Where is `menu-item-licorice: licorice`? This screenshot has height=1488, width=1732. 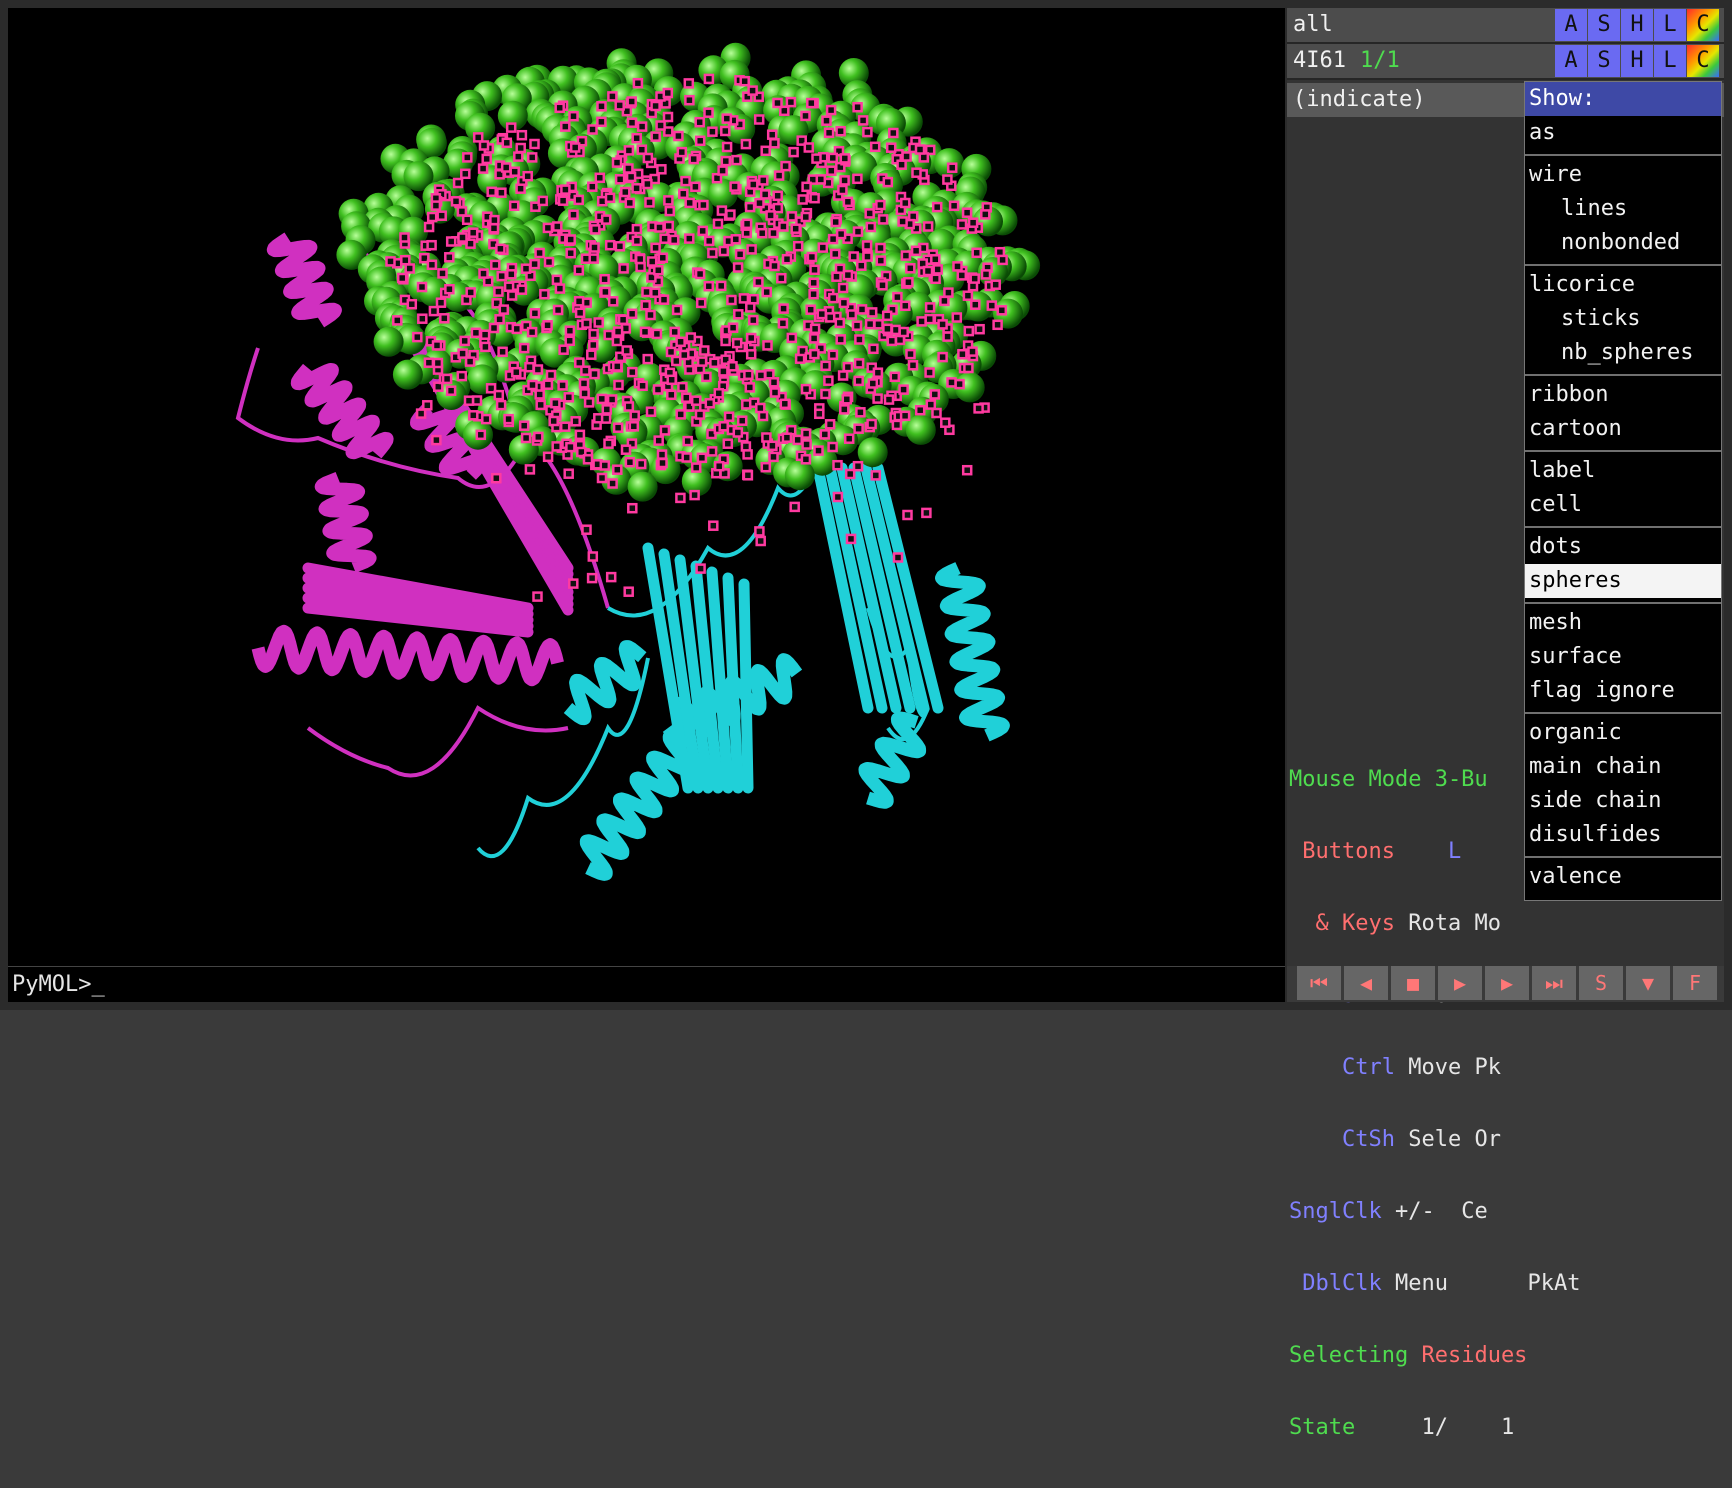
menu-item-licorice: licorice is located at coordinates (1623, 285).